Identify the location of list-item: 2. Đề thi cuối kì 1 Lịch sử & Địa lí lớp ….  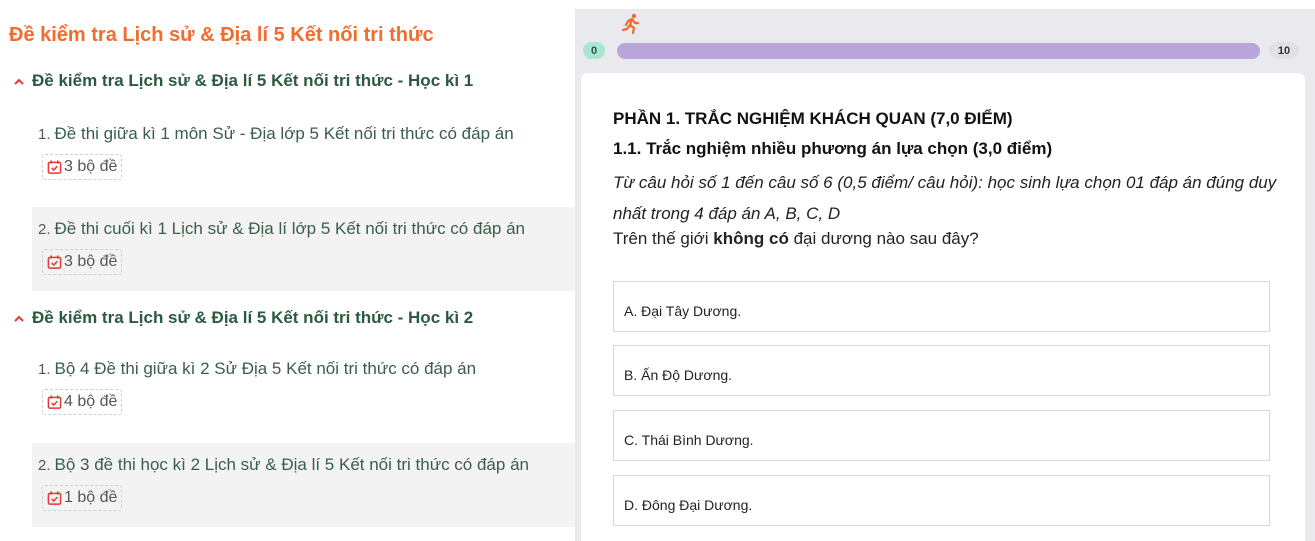
(303, 249).